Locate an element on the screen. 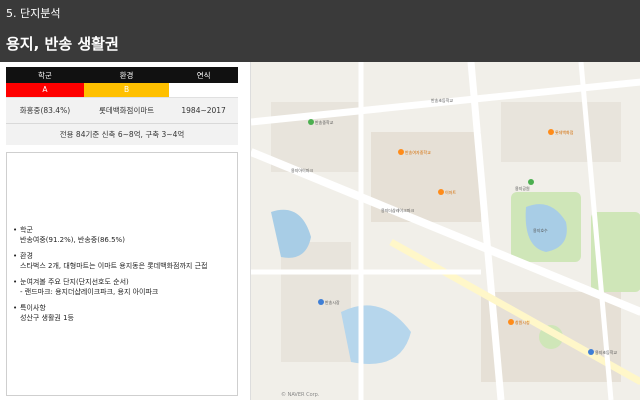  note-item-environment: 환경 스타벅스 2개, 대형마트는 이마트 용지동은 롯데백화점까지 근접 is located at coordinates (110, 261).